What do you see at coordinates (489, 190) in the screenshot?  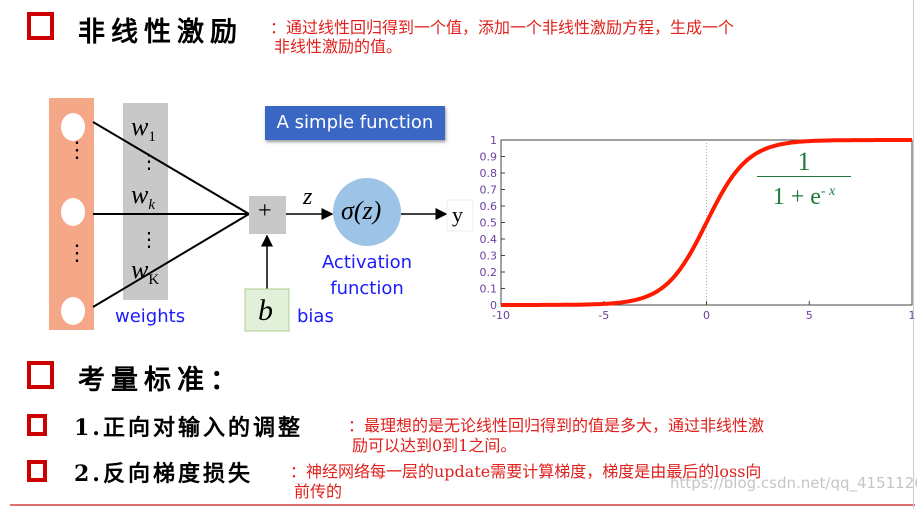 I see `y-tick-label: 0.7` at bounding box center [489, 190].